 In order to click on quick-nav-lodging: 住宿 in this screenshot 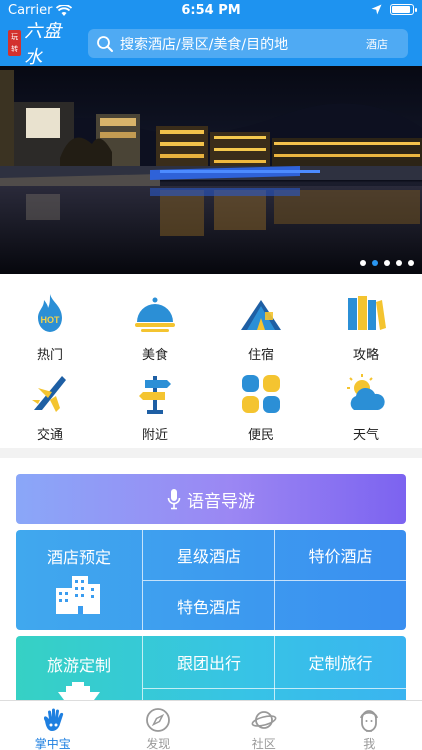, I will do `click(261, 328)`.